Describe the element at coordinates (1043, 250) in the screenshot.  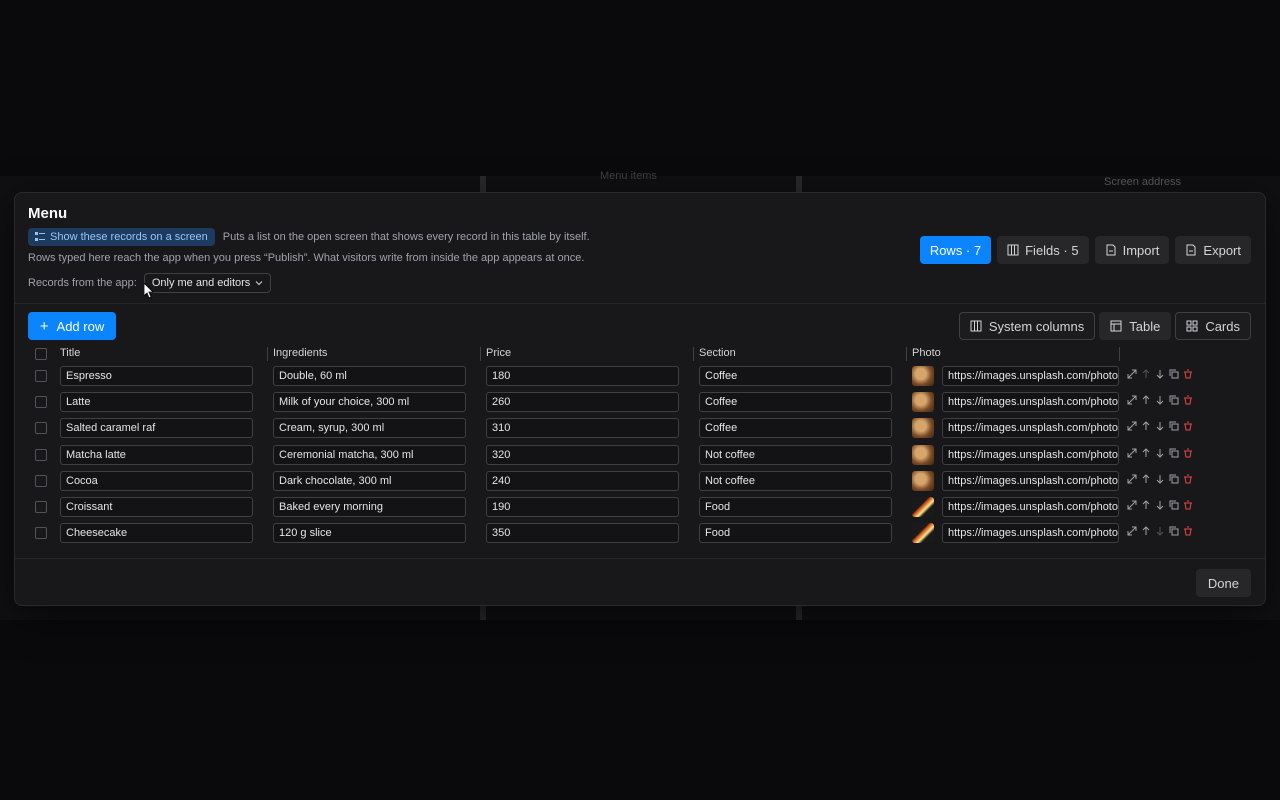
I see `tab-fields: Fields · 5` at that location.